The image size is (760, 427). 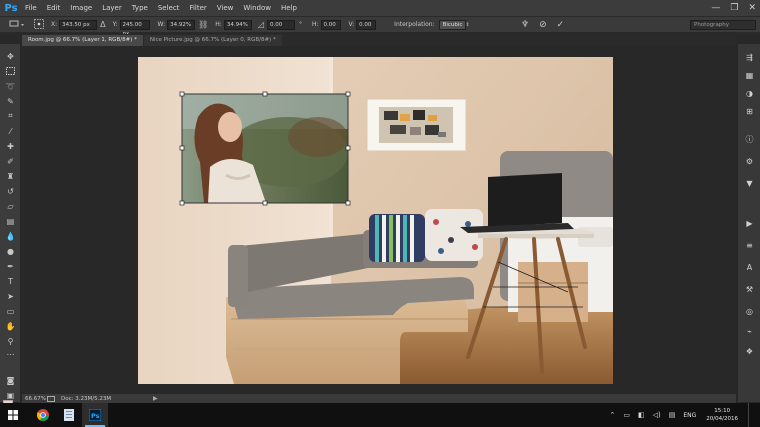 I want to click on show-desktop-button, so click(x=754, y=415).